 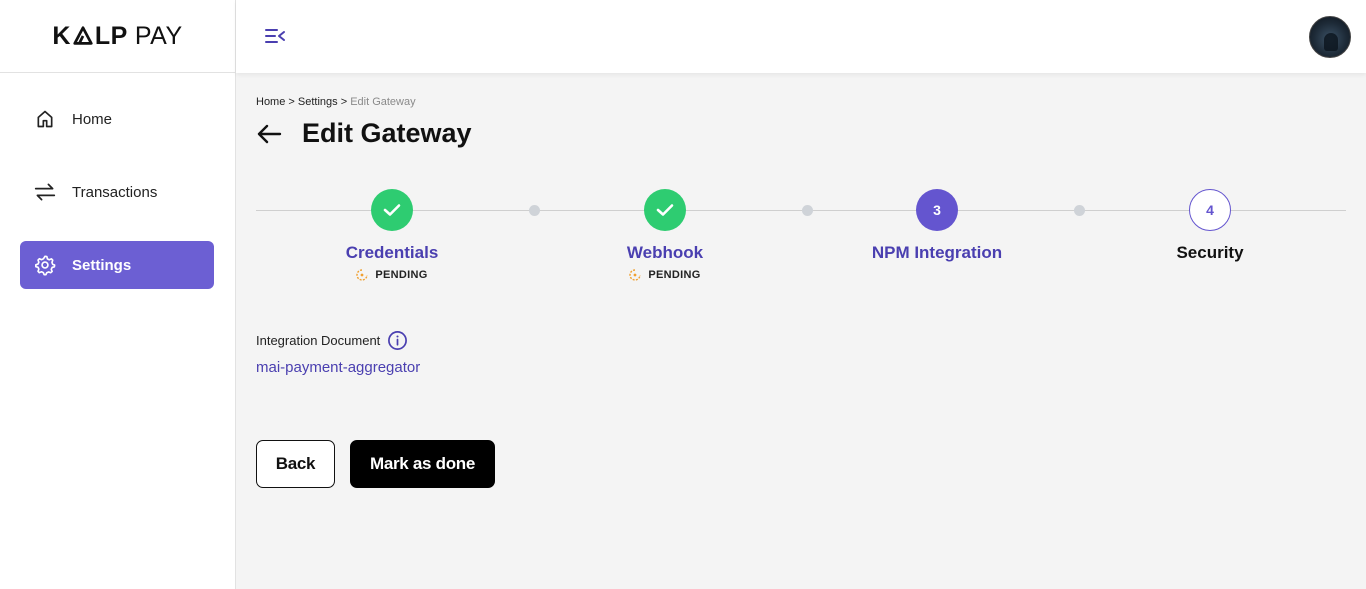 I want to click on integration-document-link: mai-payment-aggregator, so click(x=338, y=367).